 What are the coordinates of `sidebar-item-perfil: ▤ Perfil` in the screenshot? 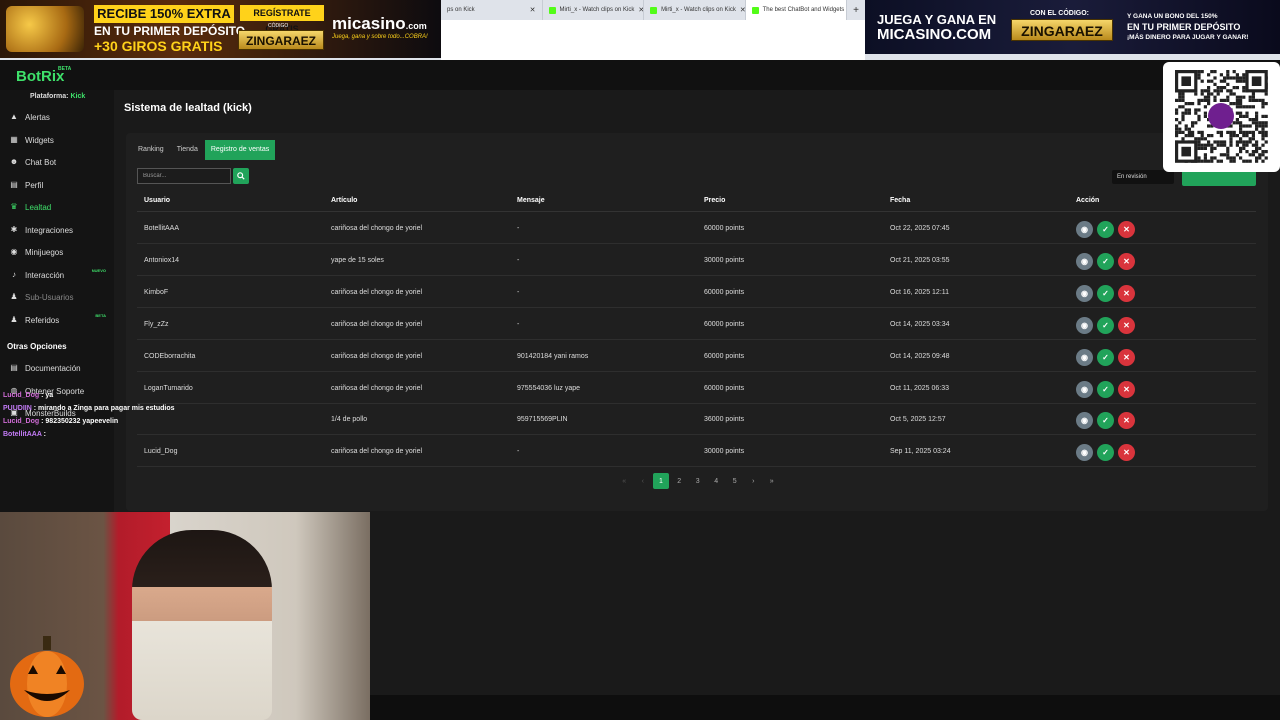 It's located at (57, 185).